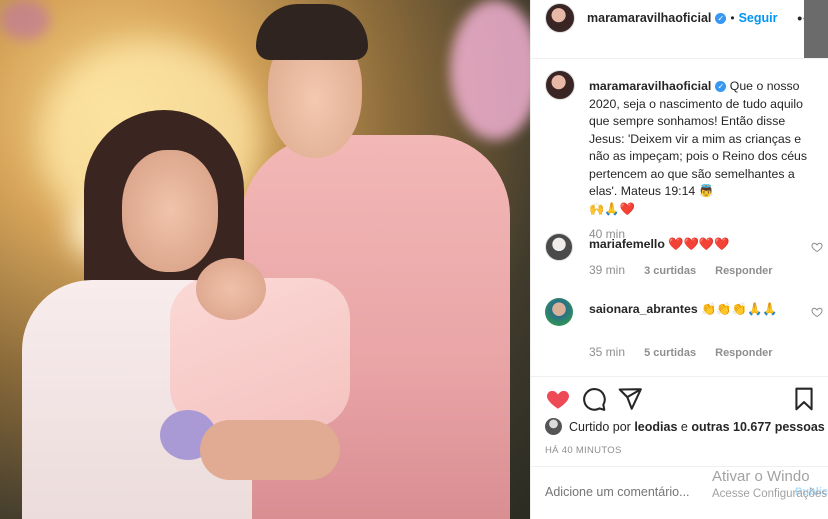 The image size is (828, 519). What do you see at coordinates (270, 450) in the screenshot?
I see `photo-hands` at bounding box center [270, 450].